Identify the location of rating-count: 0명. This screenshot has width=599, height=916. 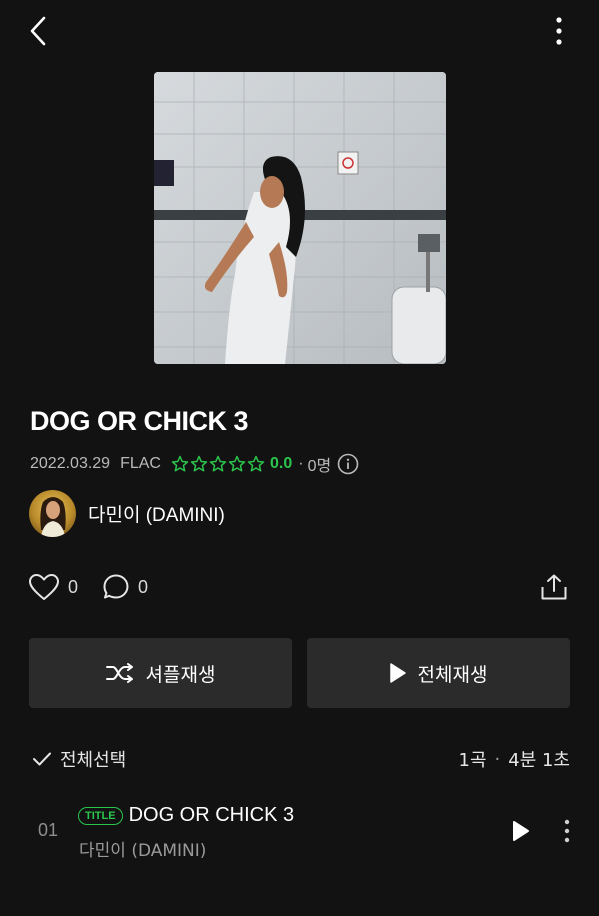
(319, 466).